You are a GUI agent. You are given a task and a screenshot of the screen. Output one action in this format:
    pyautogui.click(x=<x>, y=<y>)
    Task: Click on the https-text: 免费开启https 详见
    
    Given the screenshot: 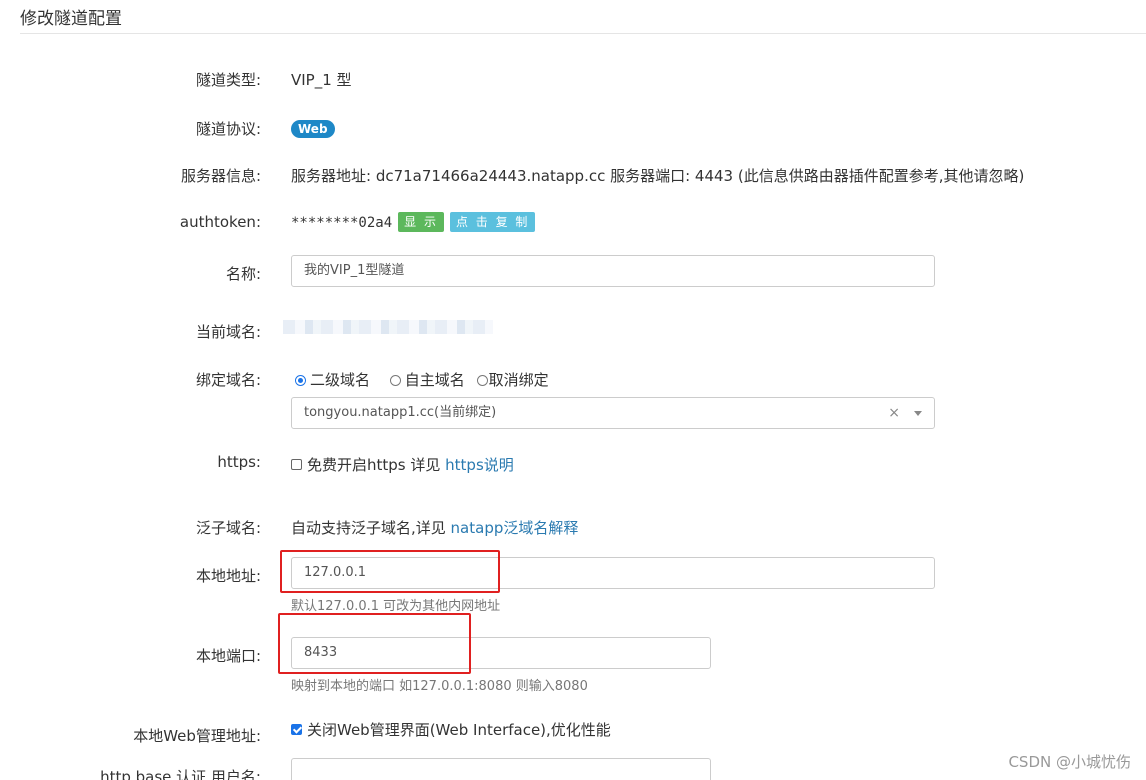 What is the action you would take?
    pyautogui.click(x=376, y=465)
    